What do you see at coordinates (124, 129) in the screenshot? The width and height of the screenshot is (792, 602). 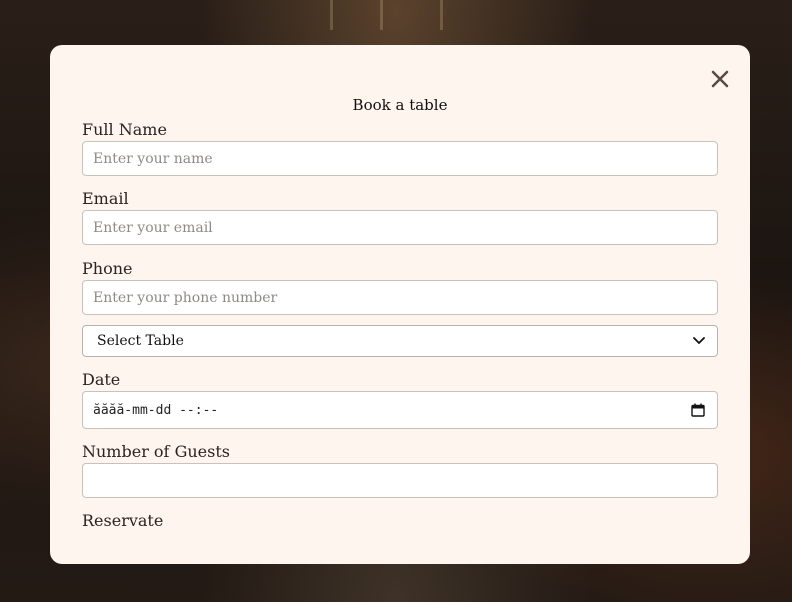 I see `full-name-label: Full Name` at bounding box center [124, 129].